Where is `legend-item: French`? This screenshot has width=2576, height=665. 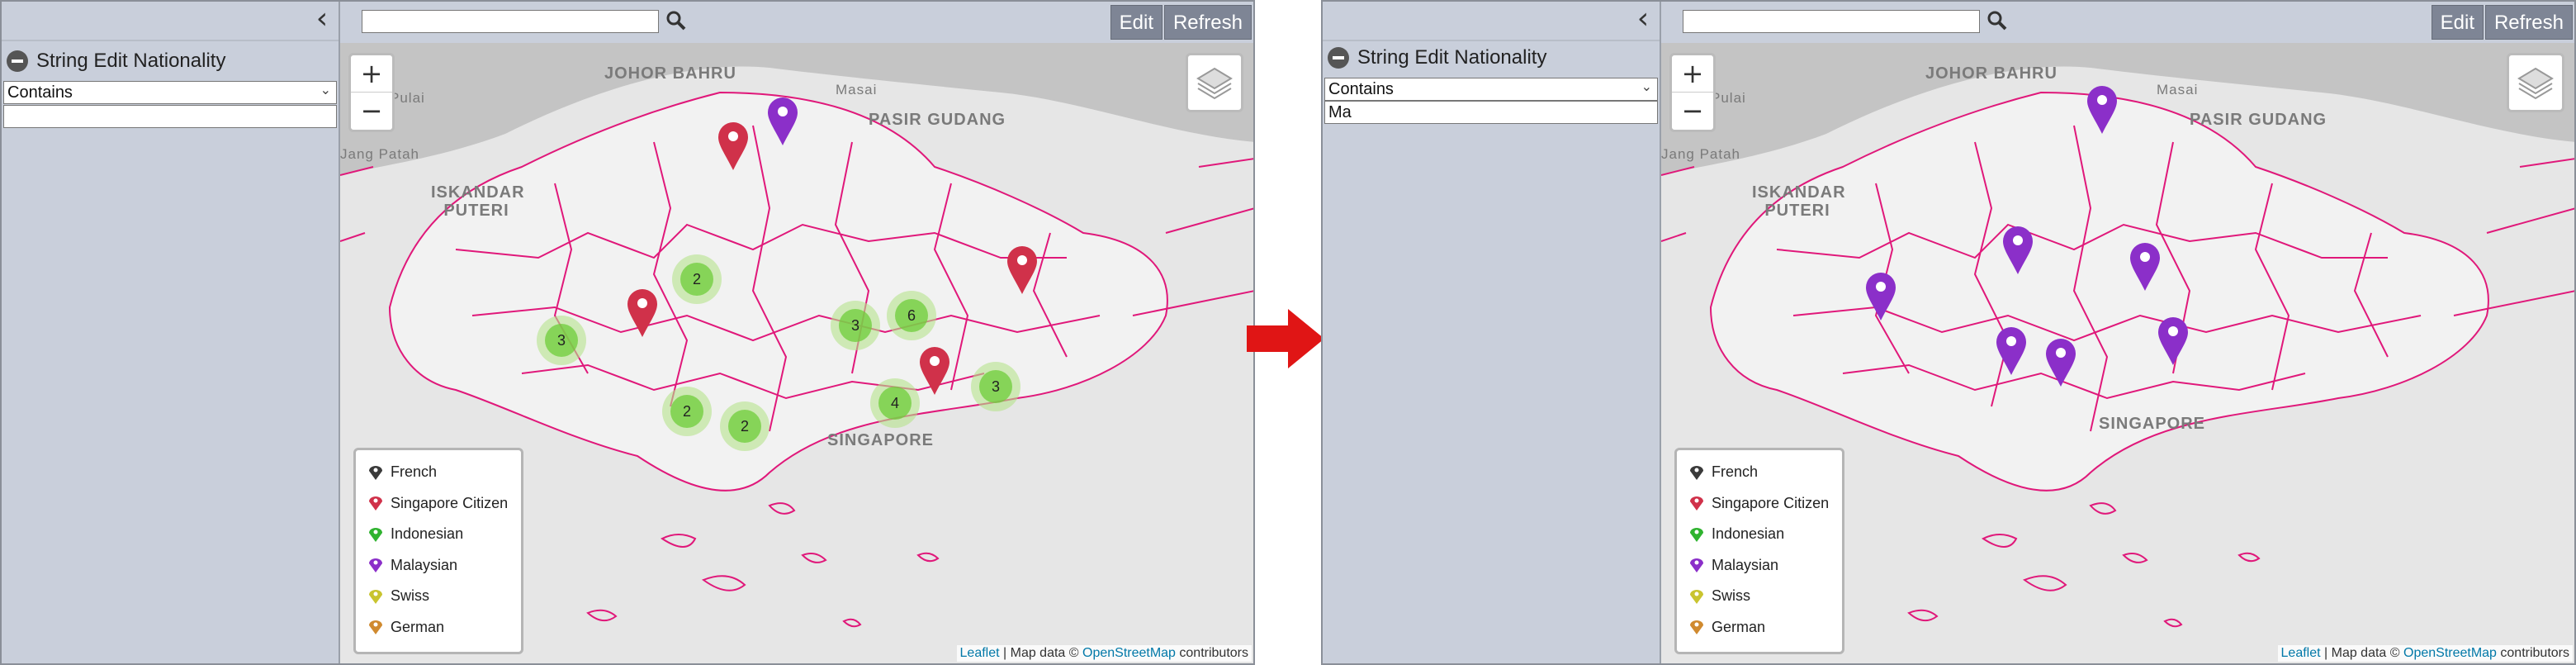
legend-item: French is located at coordinates (438, 473).